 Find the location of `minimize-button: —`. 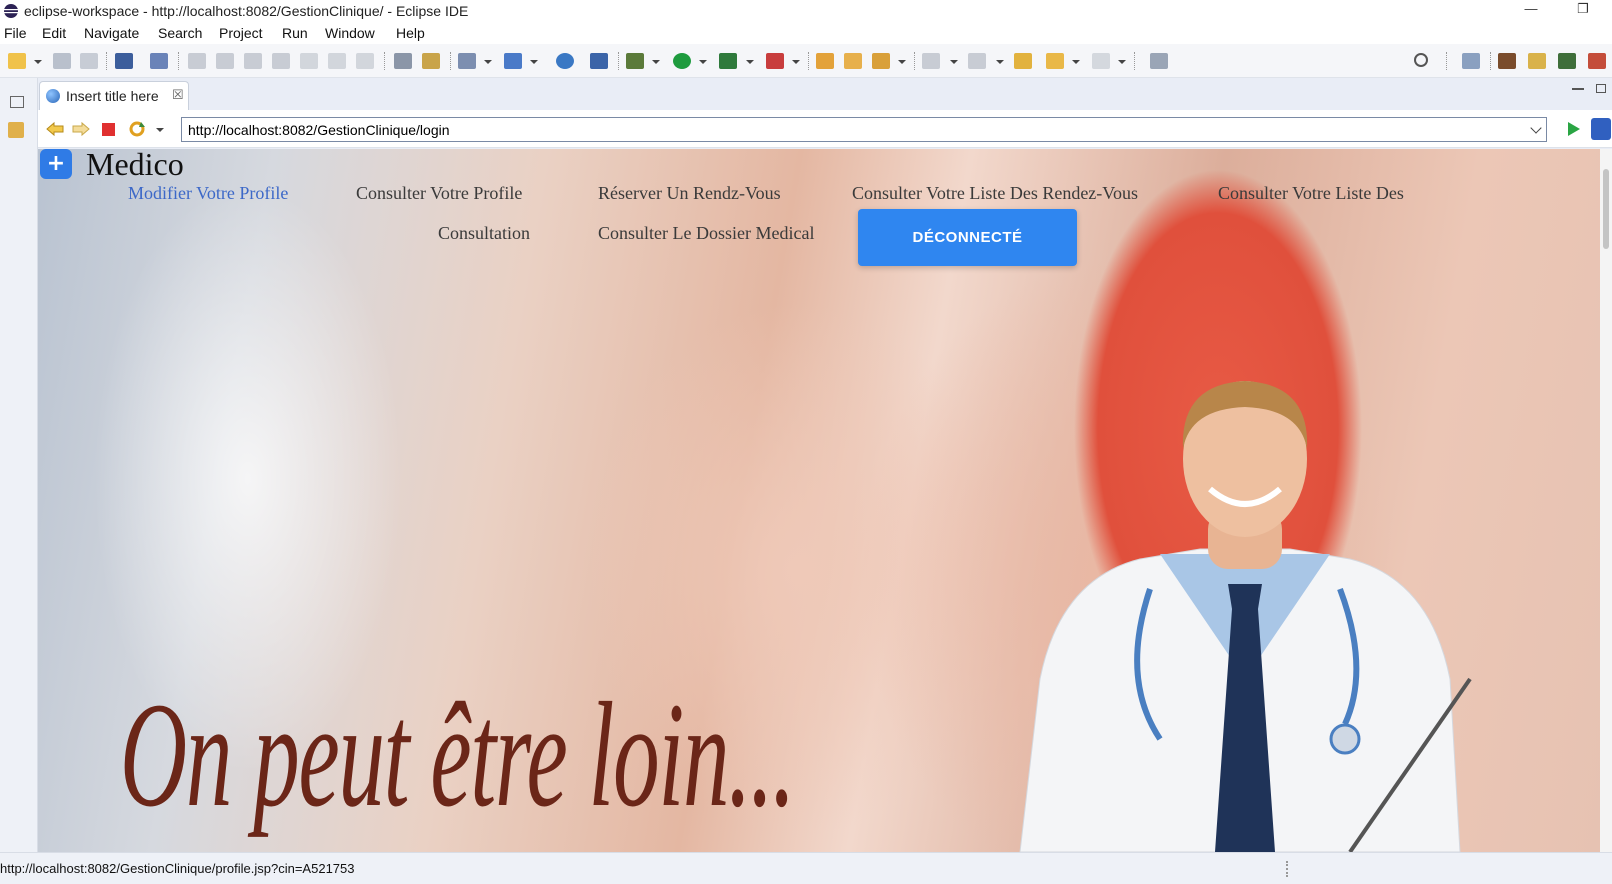

minimize-button: — is located at coordinates (1531, 11).